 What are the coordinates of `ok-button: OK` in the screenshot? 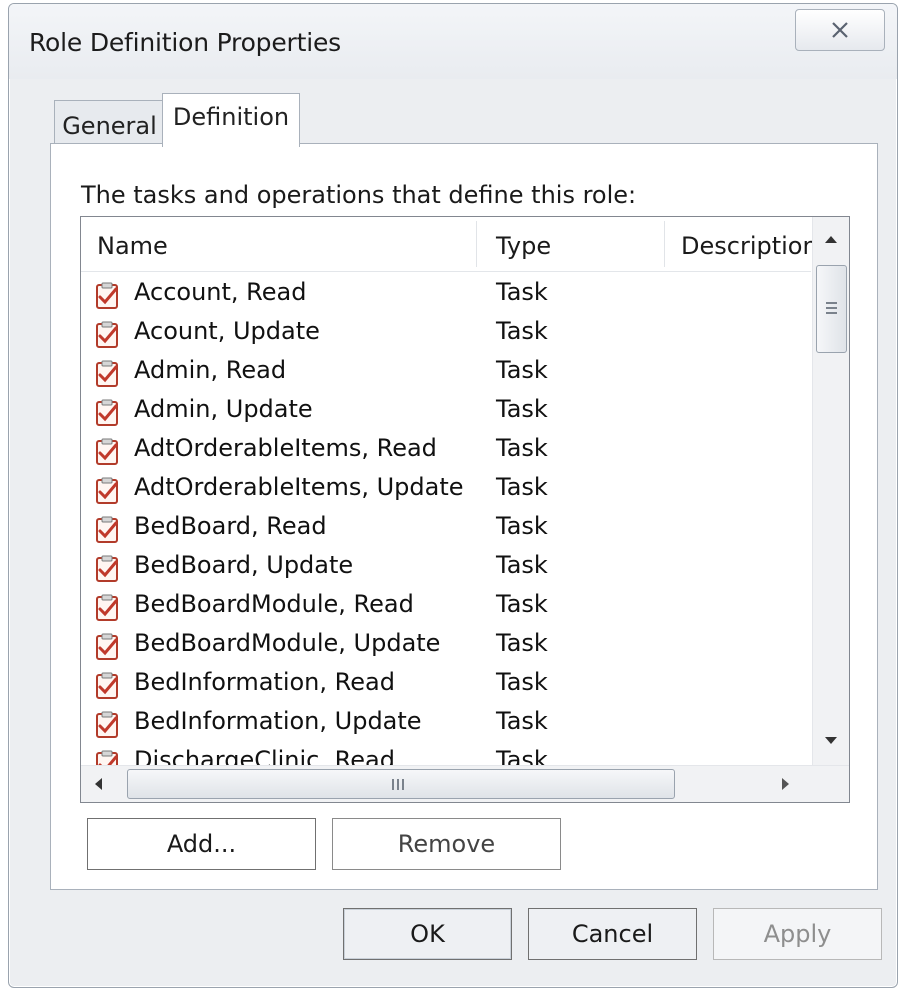 It's located at (427, 934).